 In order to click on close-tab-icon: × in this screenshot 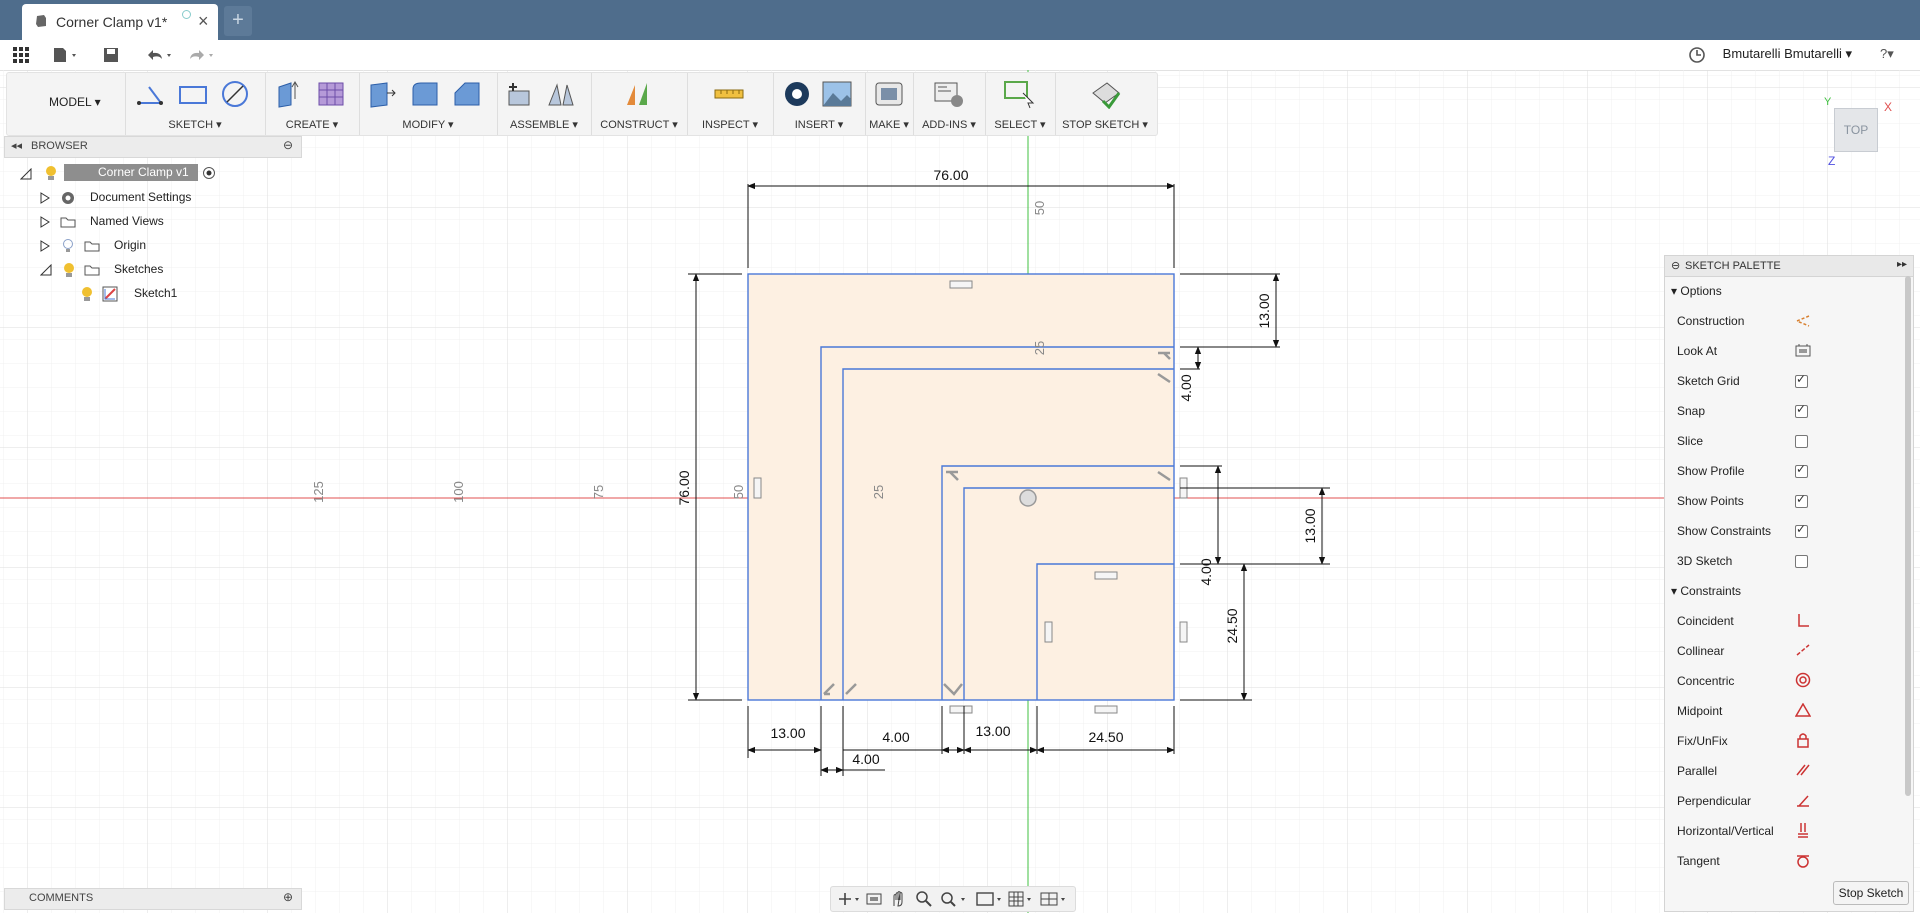, I will do `click(203, 21)`.